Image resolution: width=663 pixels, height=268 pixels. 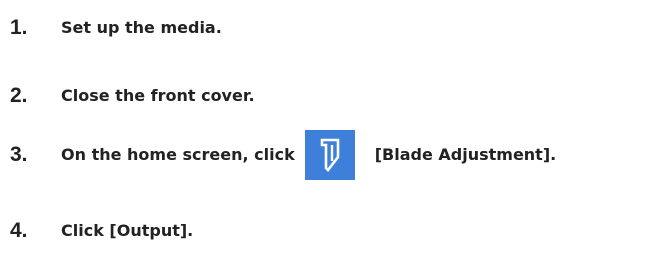 I want to click on step-text-after: [Blade Adjustment]., so click(x=465, y=154).